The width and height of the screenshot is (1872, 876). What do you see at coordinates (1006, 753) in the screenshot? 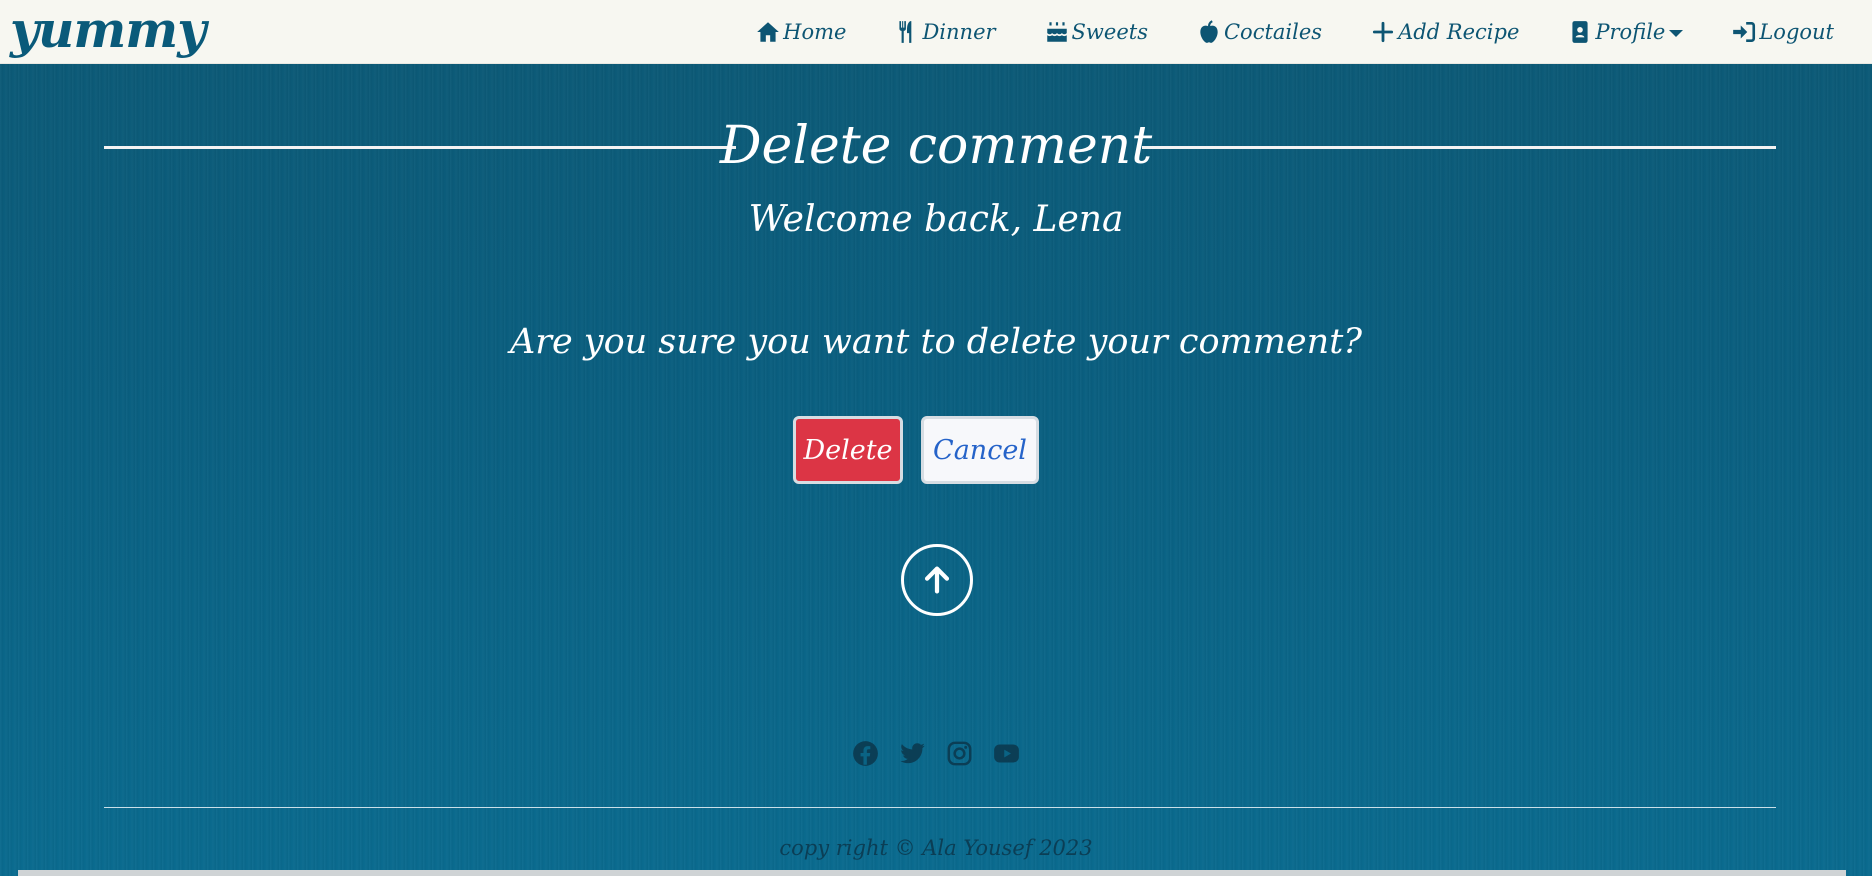
I see `youtube-icon` at bounding box center [1006, 753].